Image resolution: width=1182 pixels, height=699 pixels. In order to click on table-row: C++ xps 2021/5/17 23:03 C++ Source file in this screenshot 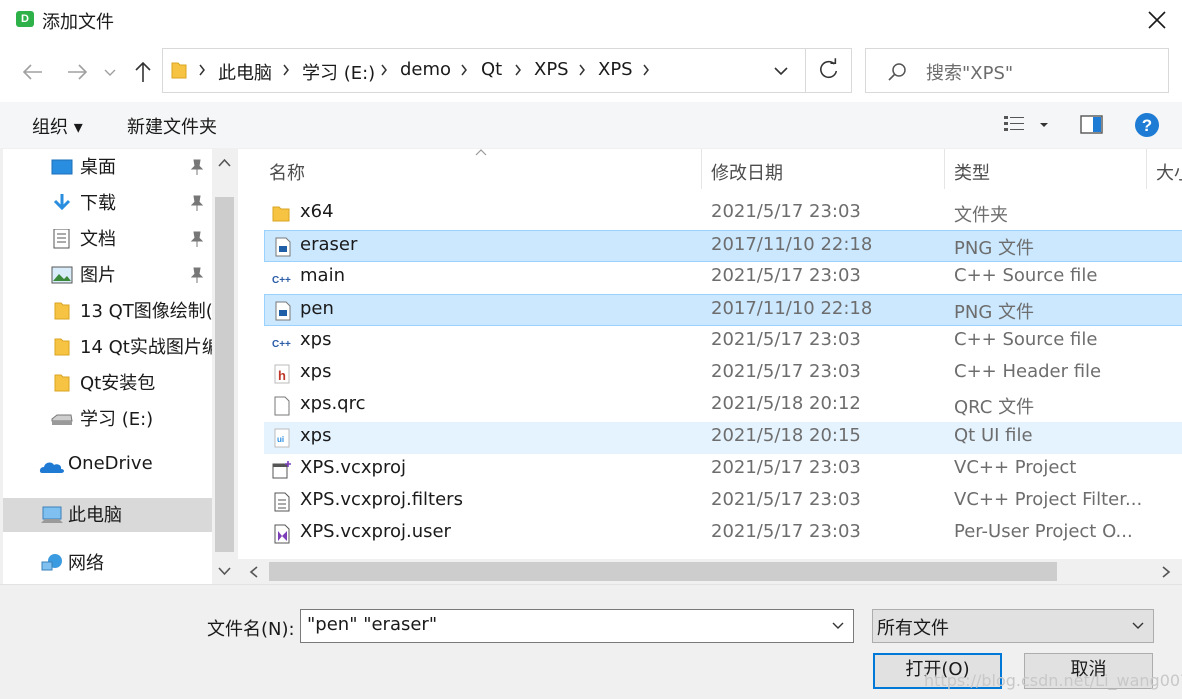, I will do `click(723, 342)`.